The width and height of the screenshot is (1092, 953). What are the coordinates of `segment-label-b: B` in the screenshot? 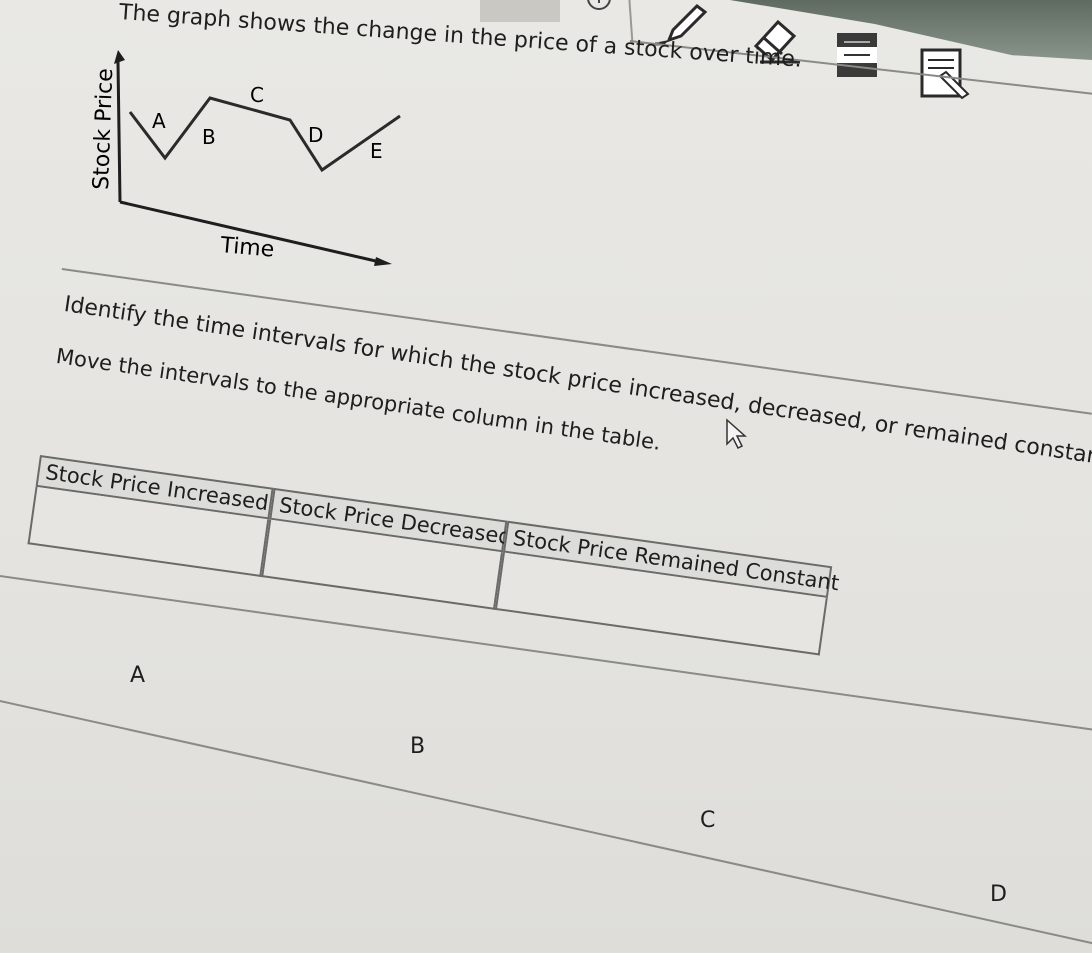 It's located at (209, 137).